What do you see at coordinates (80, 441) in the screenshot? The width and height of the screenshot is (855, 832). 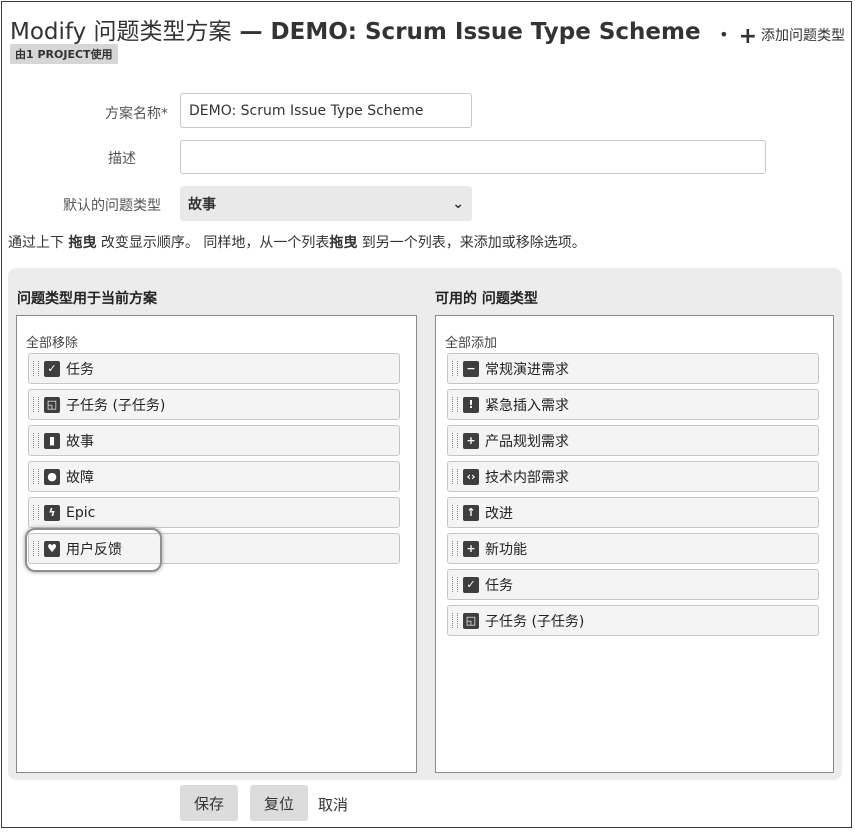 I see `current-scheme-item-label: 故事` at bounding box center [80, 441].